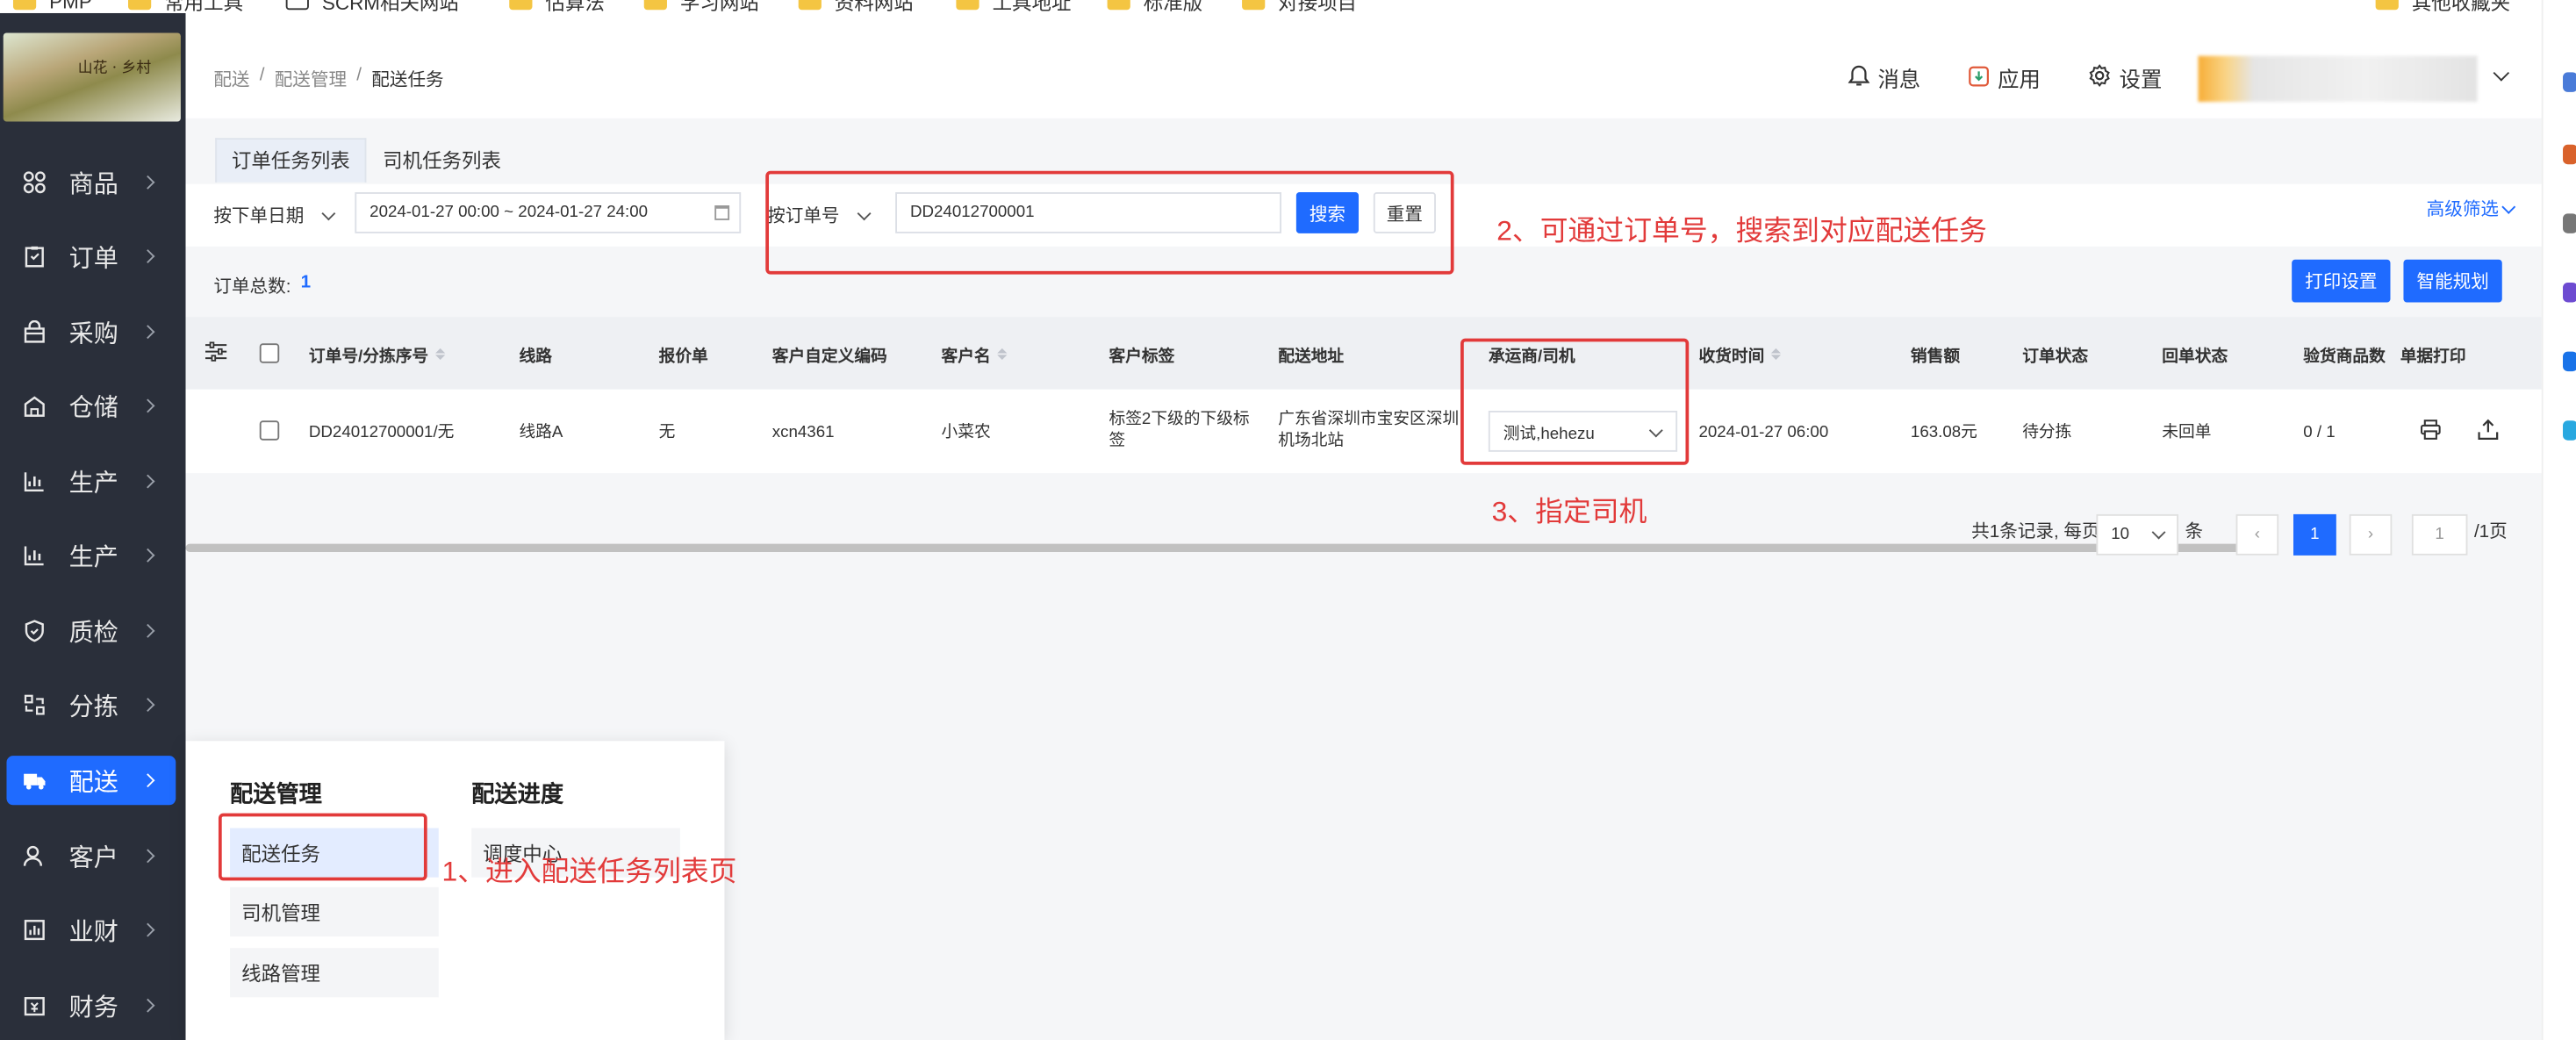  I want to click on bell-icon, so click(1859, 78).